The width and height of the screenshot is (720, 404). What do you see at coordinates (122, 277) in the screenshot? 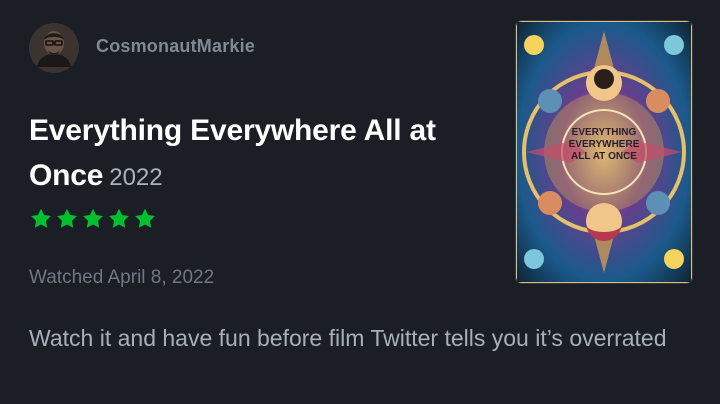
I see `watched-date: Watched April 8, 2022` at bounding box center [122, 277].